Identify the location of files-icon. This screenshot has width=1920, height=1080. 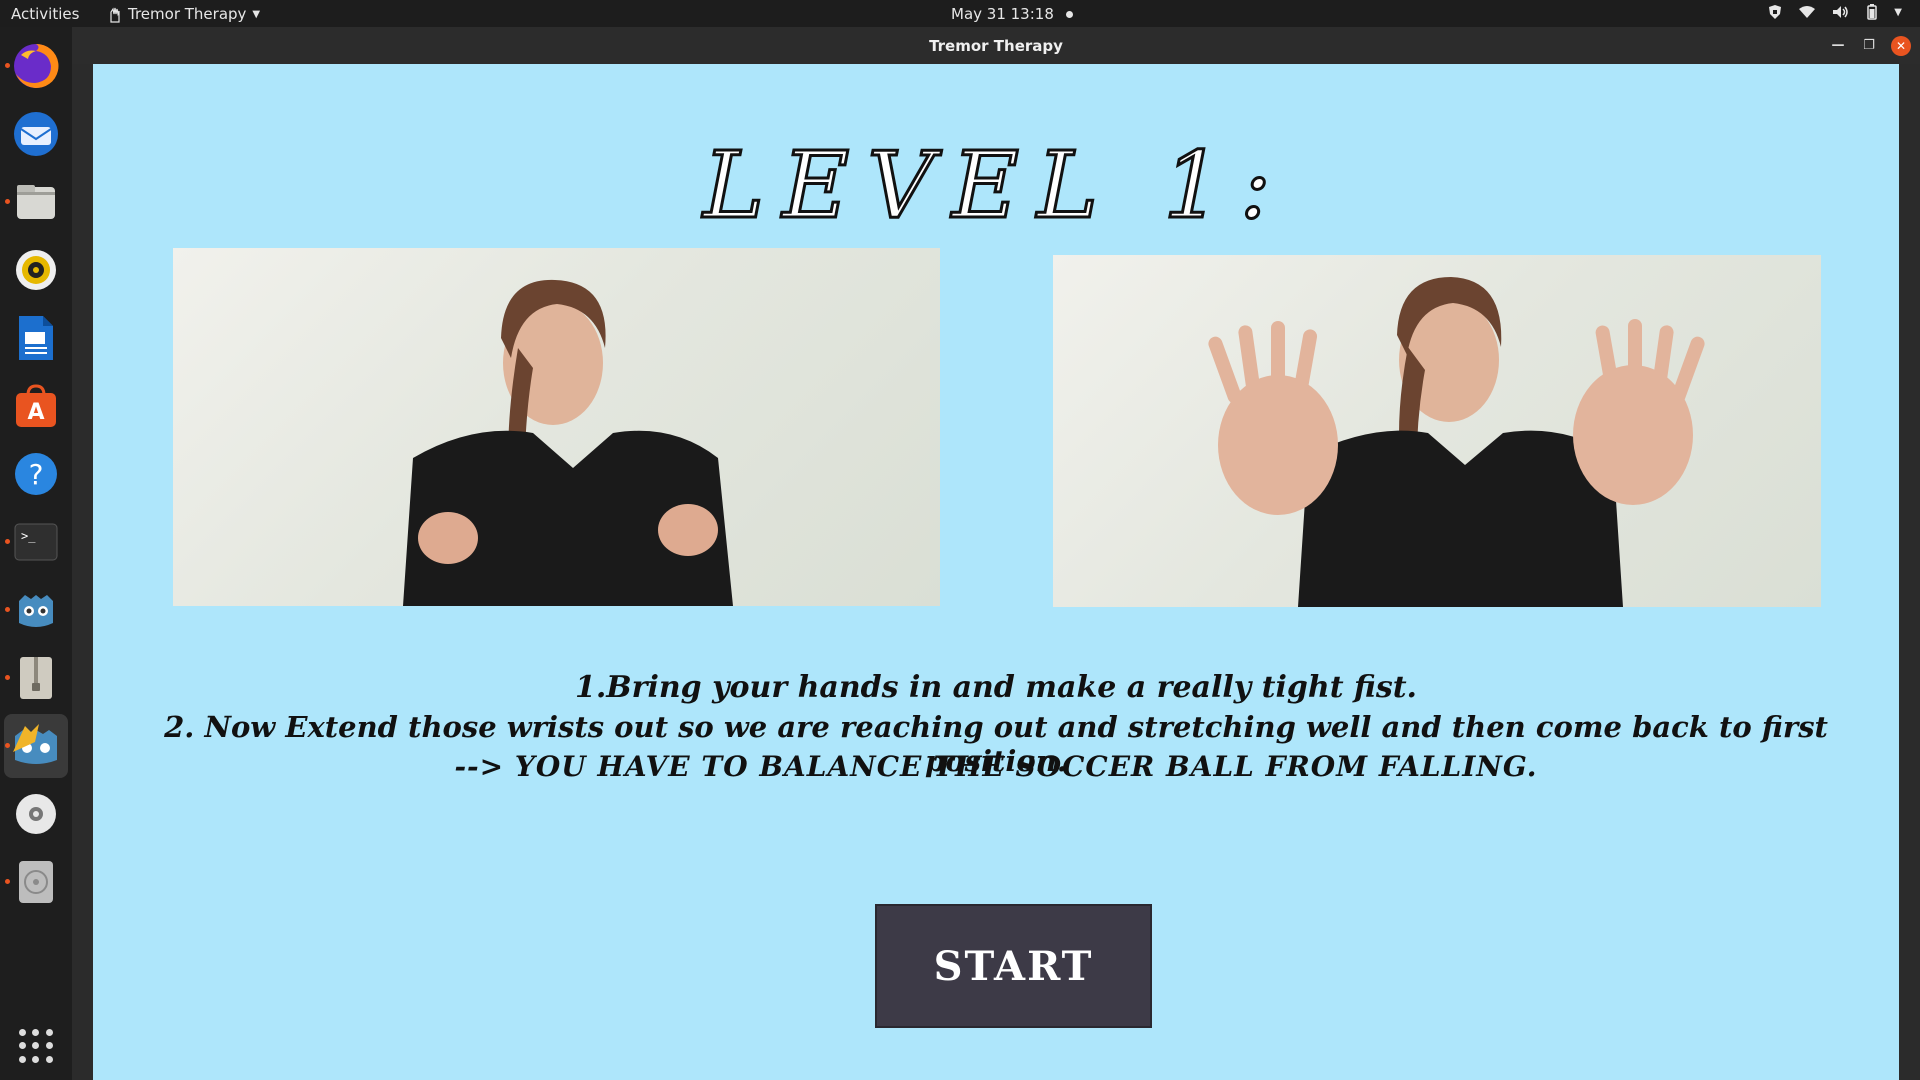
(36, 202).